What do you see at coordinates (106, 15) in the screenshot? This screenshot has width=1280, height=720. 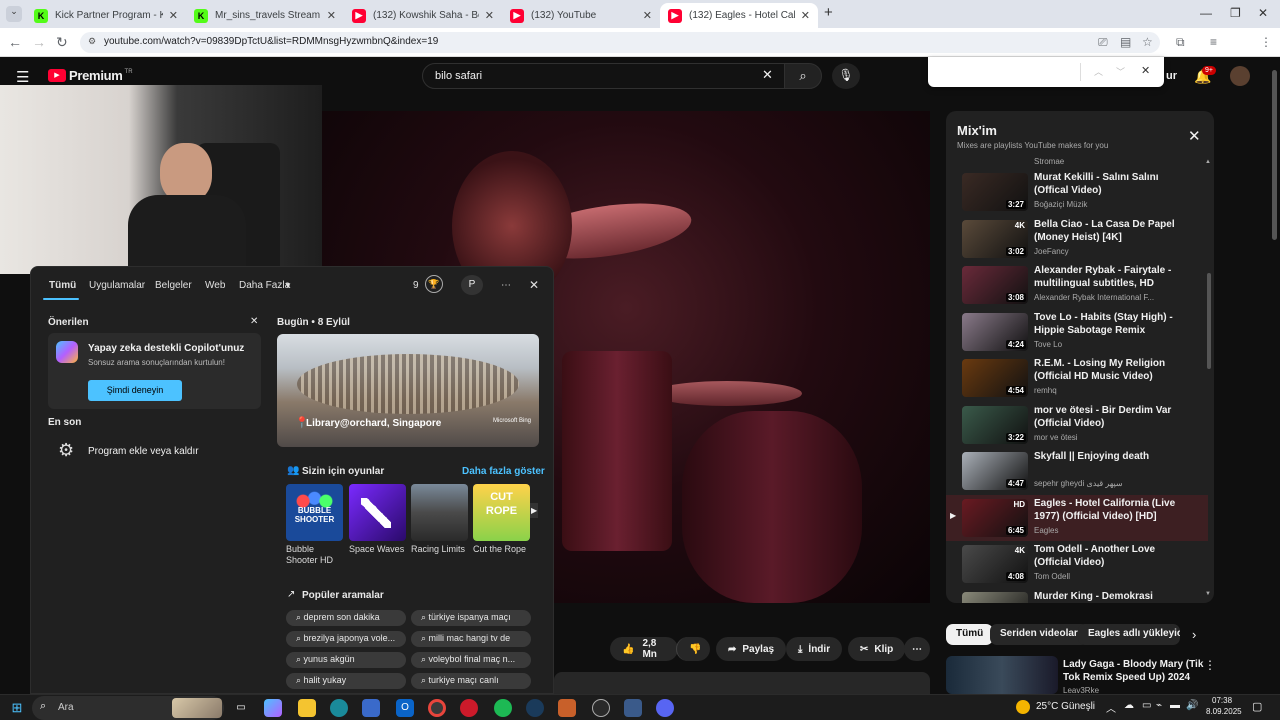 I see `tab-kick-partner: K Kick Partner Program - Kick Da ✕` at bounding box center [106, 15].